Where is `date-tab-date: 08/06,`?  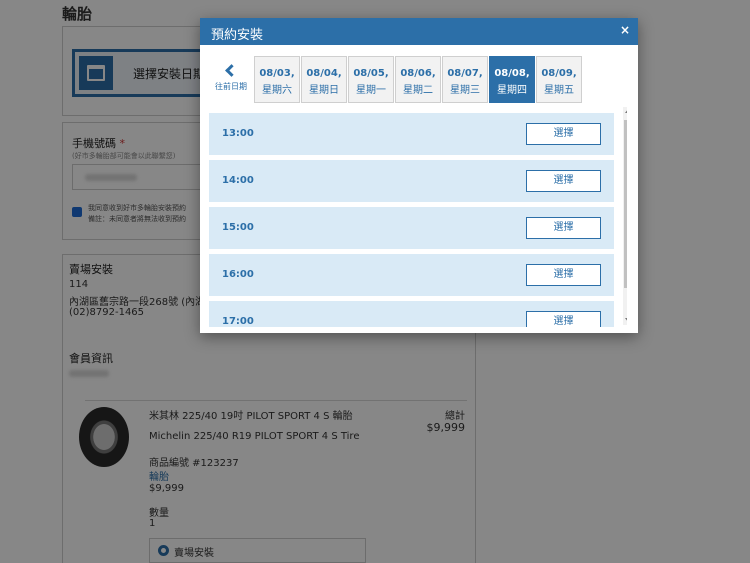 date-tab-date: 08/06, is located at coordinates (418, 73).